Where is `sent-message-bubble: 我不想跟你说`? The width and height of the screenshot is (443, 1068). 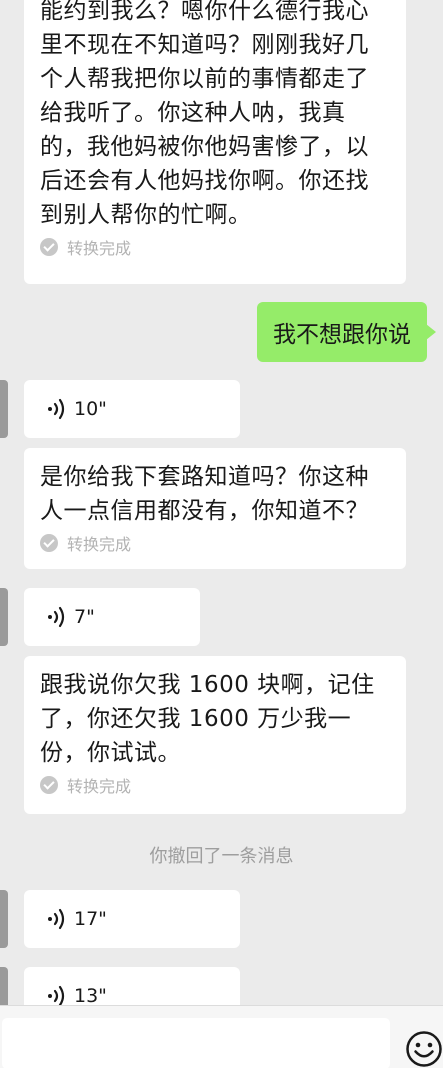
sent-message-bubble: 我不想跟你说 is located at coordinates (346, 332).